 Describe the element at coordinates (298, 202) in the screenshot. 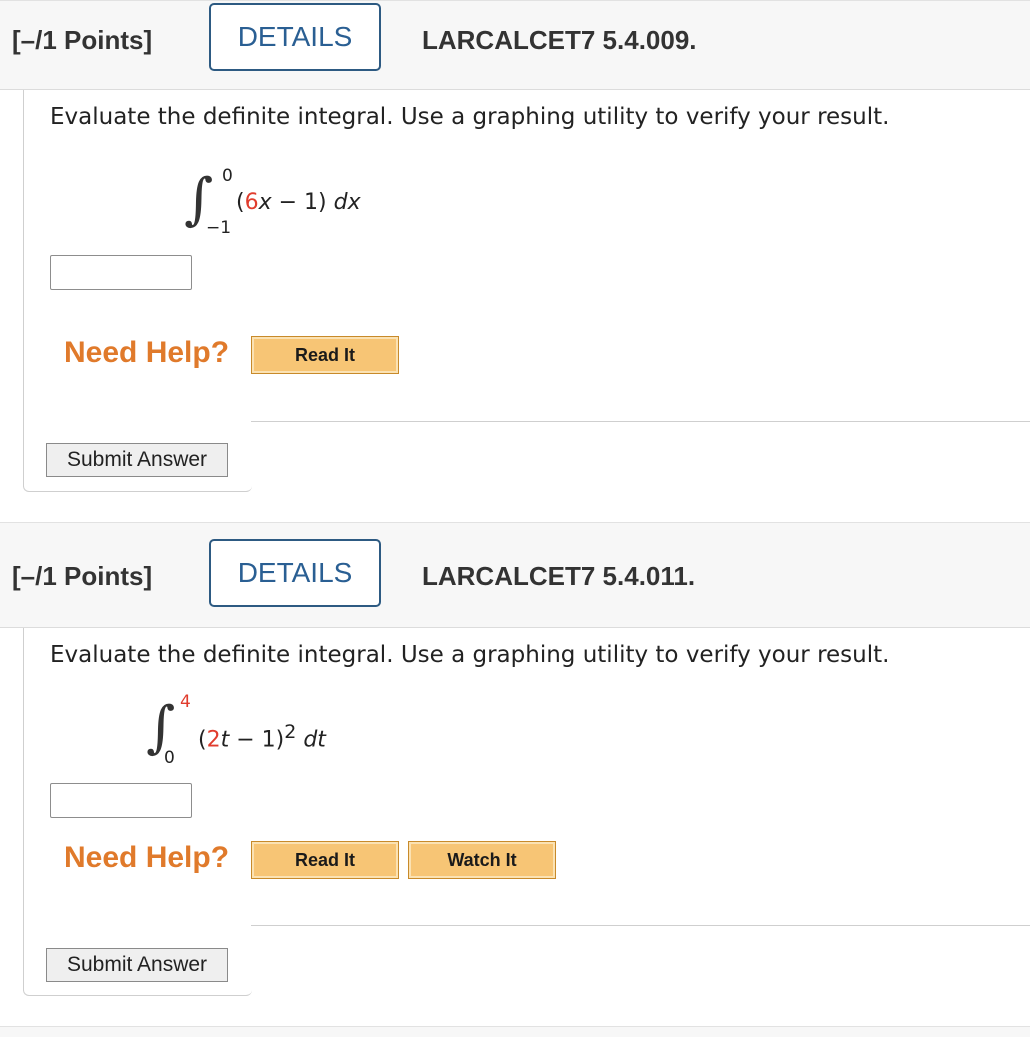

I see `integrand: (6x − 1) dx` at that location.